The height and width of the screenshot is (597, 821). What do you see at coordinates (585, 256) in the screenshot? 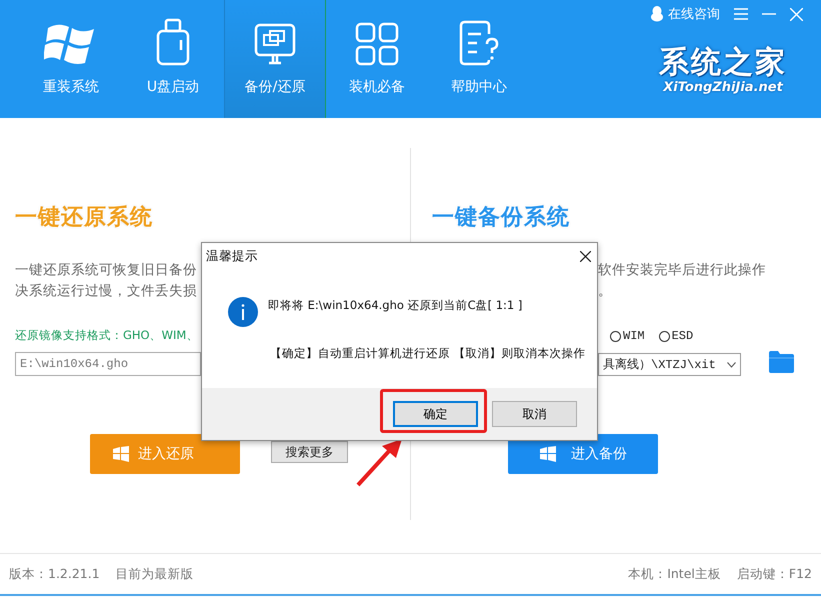
I see `close-icon` at bounding box center [585, 256].